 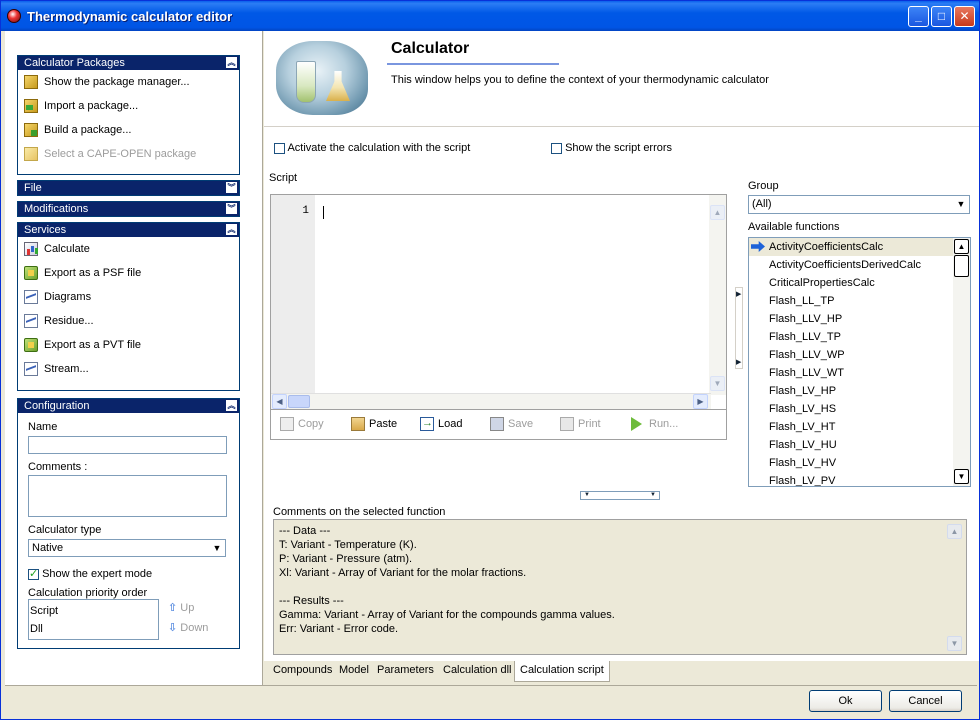 I want to click on editor-horizontal-scrollbar: ◀ ▶, so click(x=491, y=401).